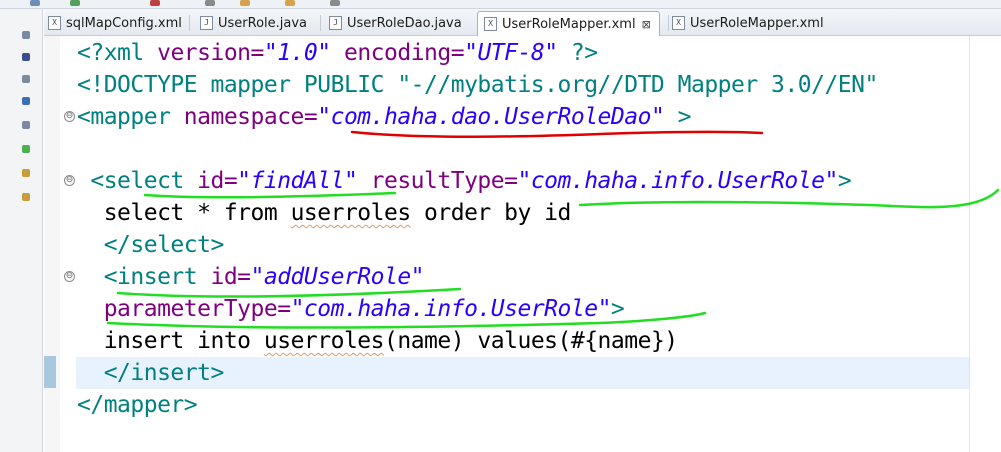  Describe the element at coordinates (297, 181) in the screenshot. I see `value-id-findall: "findAll"` at that location.